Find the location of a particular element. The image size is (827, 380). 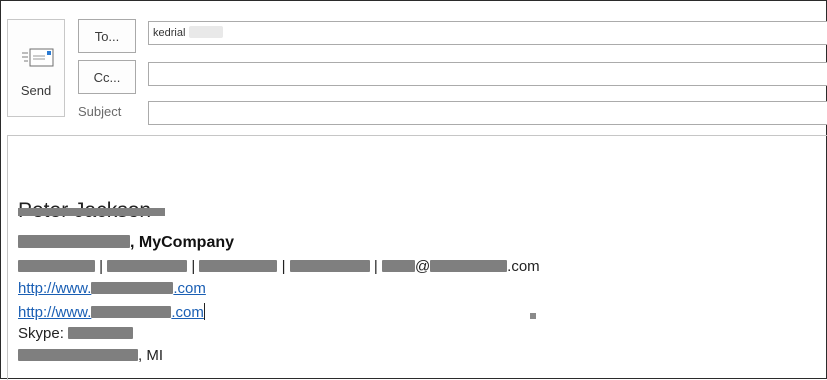

send-mail-icon is located at coordinates (38, 57).